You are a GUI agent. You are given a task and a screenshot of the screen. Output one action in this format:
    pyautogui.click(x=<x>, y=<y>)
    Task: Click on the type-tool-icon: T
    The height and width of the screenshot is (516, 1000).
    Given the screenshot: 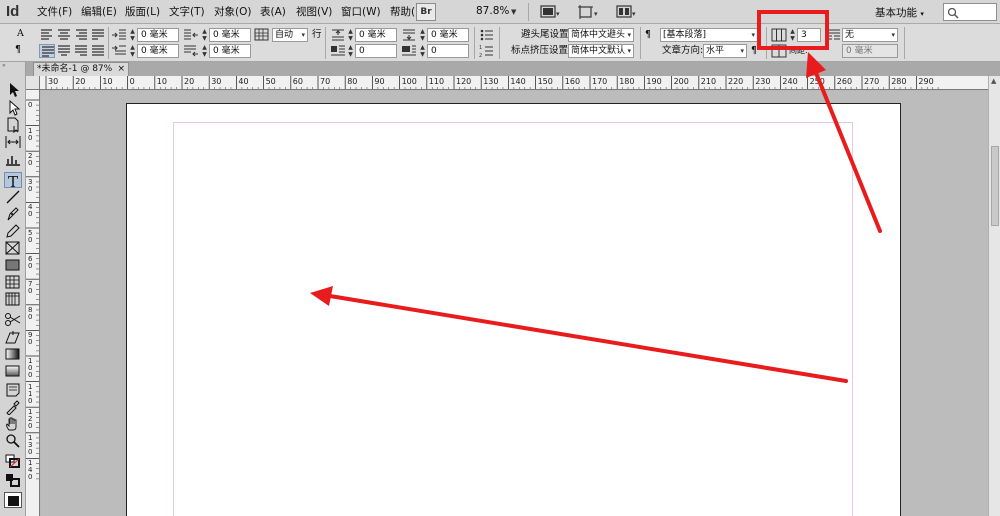 What is the action you would take?
    pyautogui.click(x=13, y=180)
    